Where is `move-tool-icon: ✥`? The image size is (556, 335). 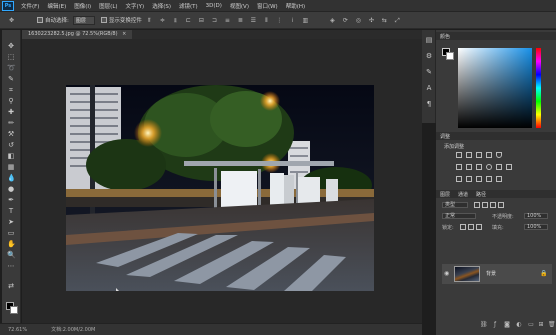
move-tool-icon: ✥ is located at coordinates (11, 46).